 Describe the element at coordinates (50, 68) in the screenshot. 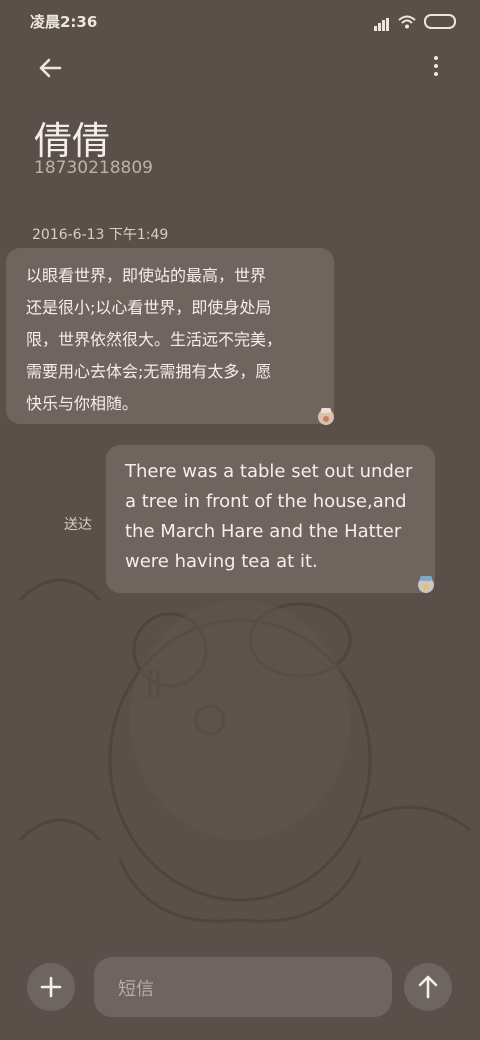

I see `arrow-left-icon` at that location.